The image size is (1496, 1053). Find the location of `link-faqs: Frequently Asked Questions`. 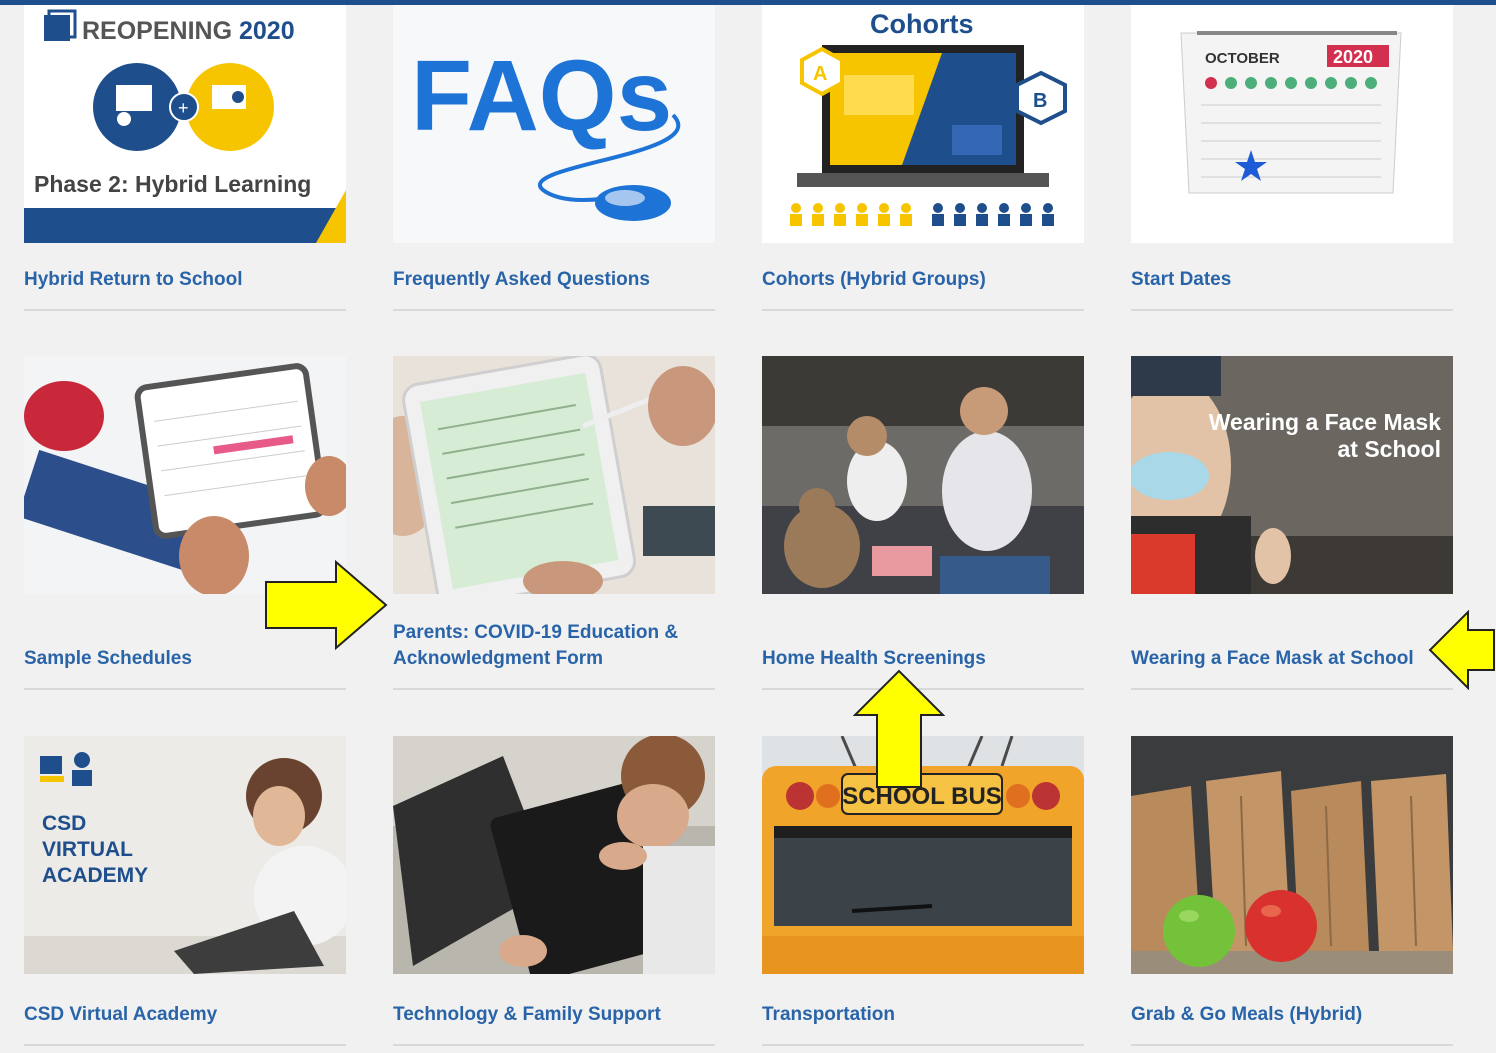

link-faqs: Frequently Asked Questions is located at coordinates (554, 280).